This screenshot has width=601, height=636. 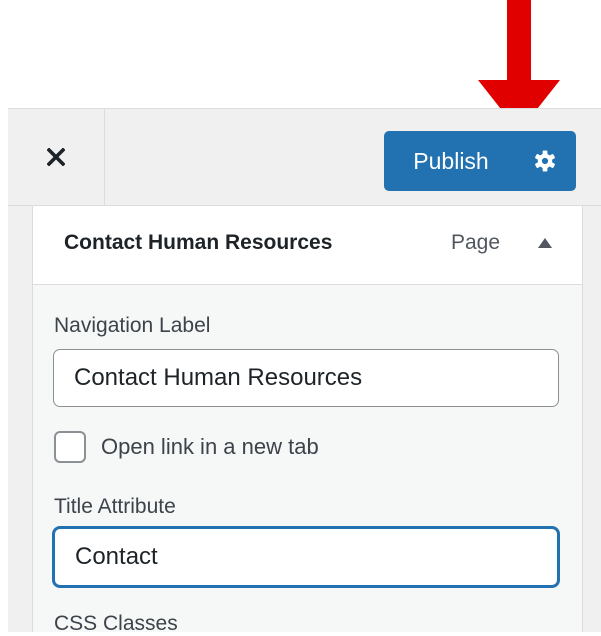 I want to click on open-new-tab-checkbox, so click(x=70, y=447).